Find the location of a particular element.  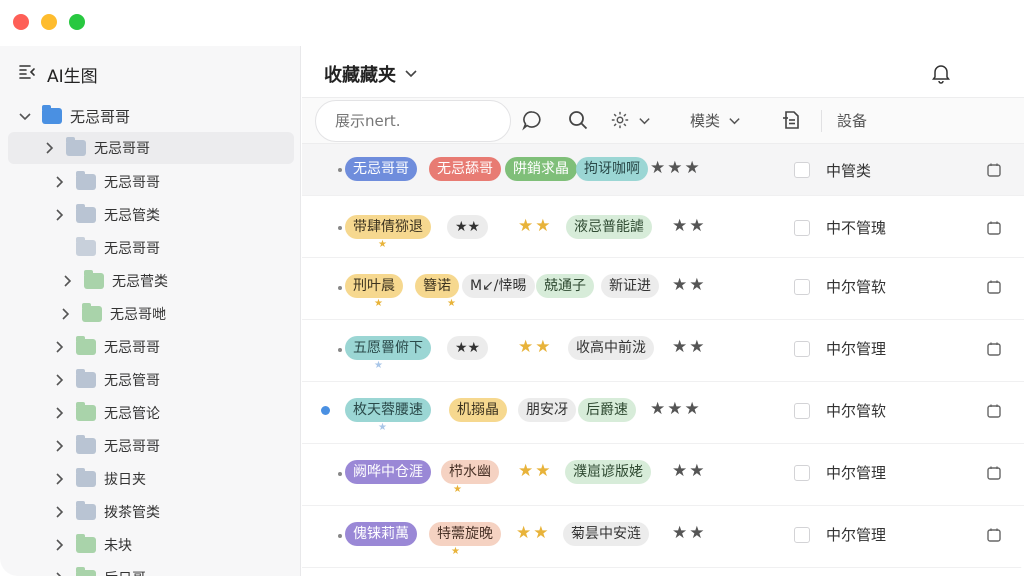

close-window-button is located at coordinates (21, 22).